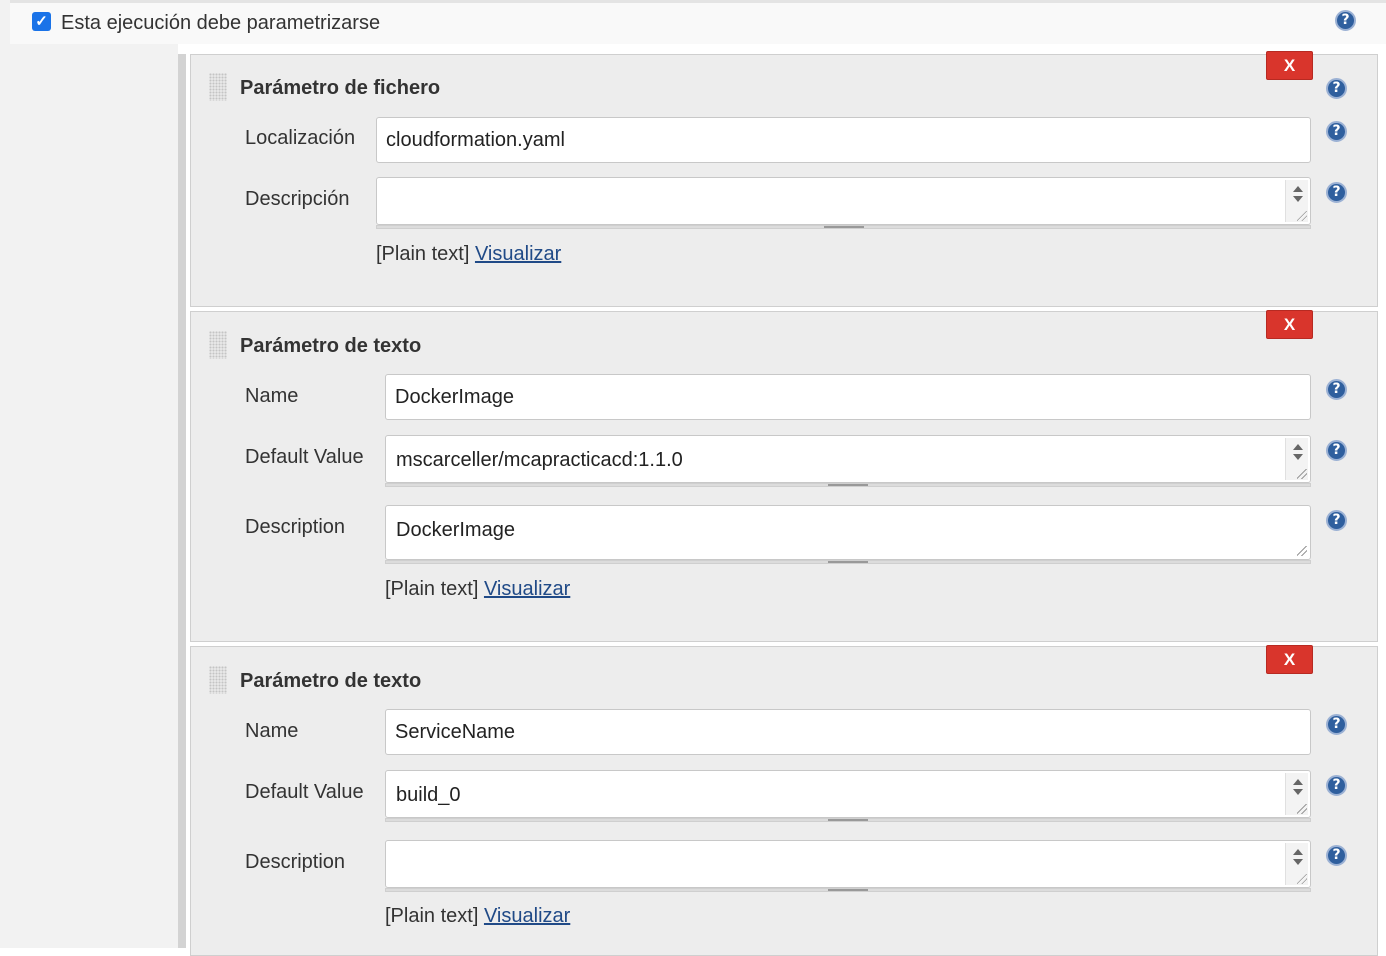  What do you see at coordinates (698, 23) in the screenshot?
I see `parametrize-row: ✓ Esta ejecución debe parametrizarse ?` at bounding box center [698, 23].